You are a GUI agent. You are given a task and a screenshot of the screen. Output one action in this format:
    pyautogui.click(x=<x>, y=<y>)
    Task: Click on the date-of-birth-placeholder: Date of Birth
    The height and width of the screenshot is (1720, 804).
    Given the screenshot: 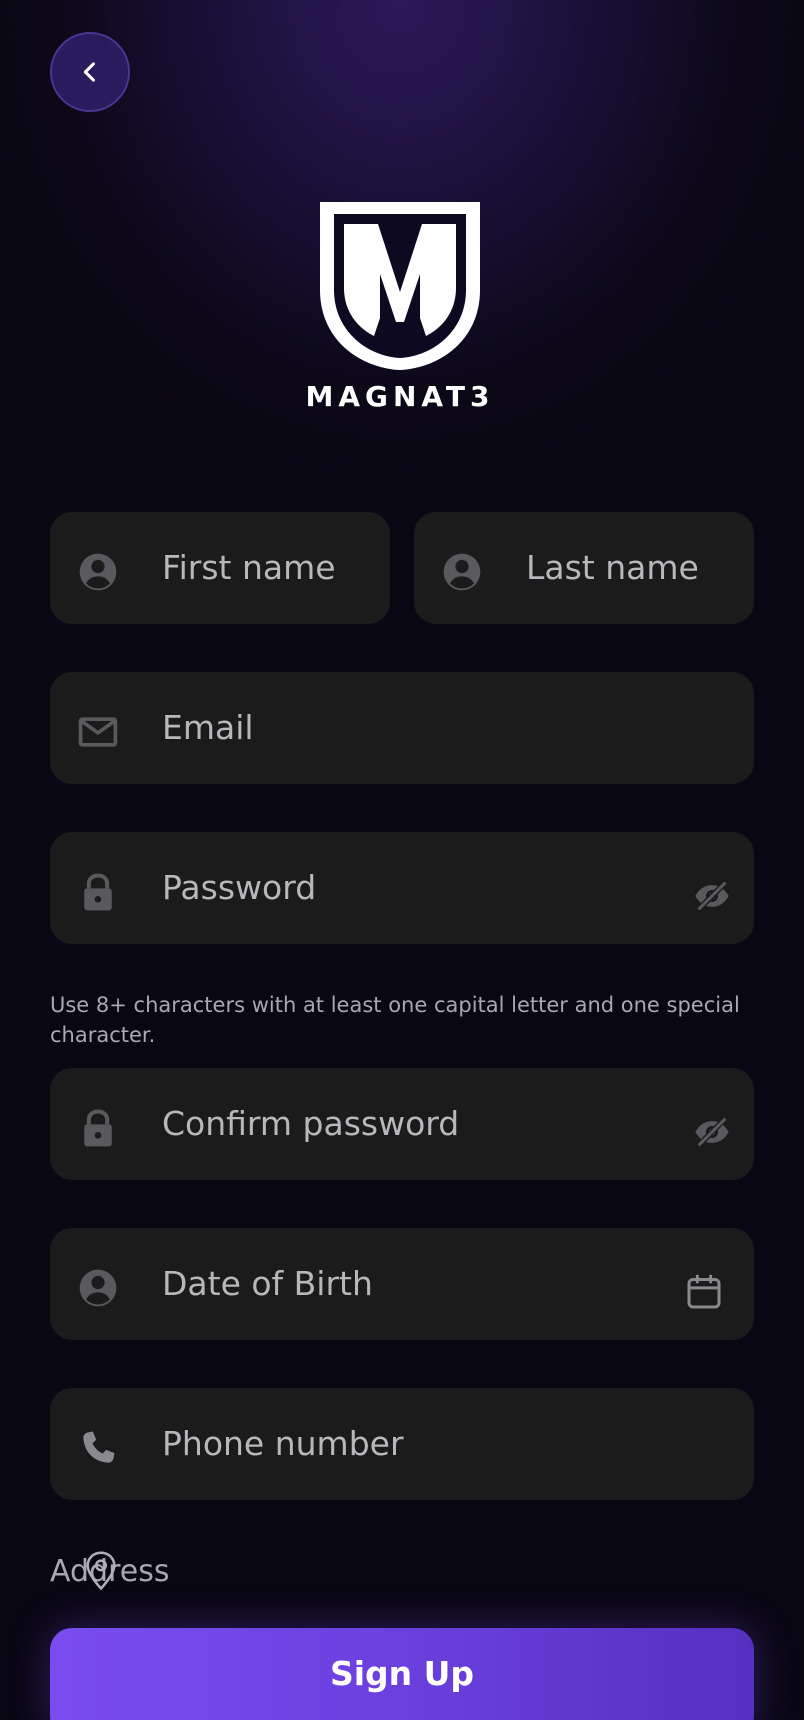 What is the action you would take?
    pyautogui.click(x=267, y=1283)
    